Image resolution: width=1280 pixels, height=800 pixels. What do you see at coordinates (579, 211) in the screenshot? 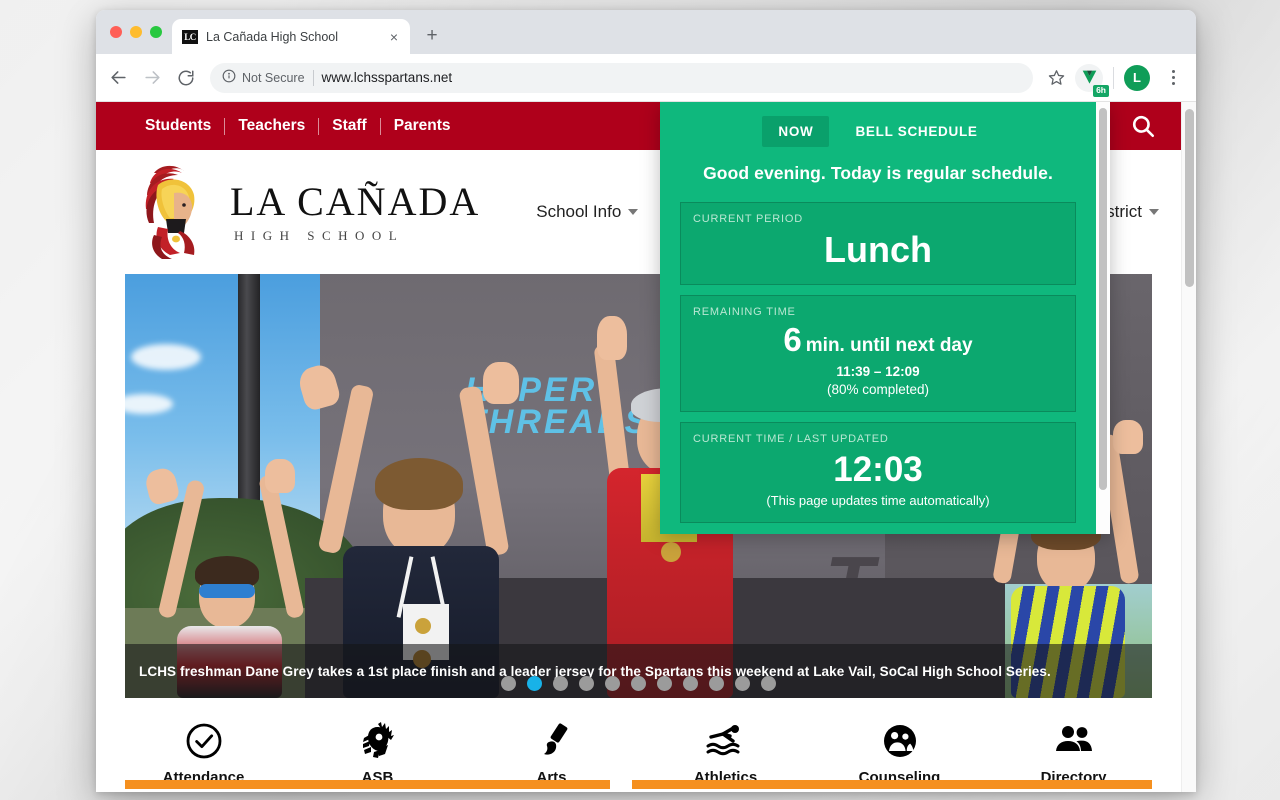
I see `nav-label-school-info: School Info` at bounding box center [579, 211].